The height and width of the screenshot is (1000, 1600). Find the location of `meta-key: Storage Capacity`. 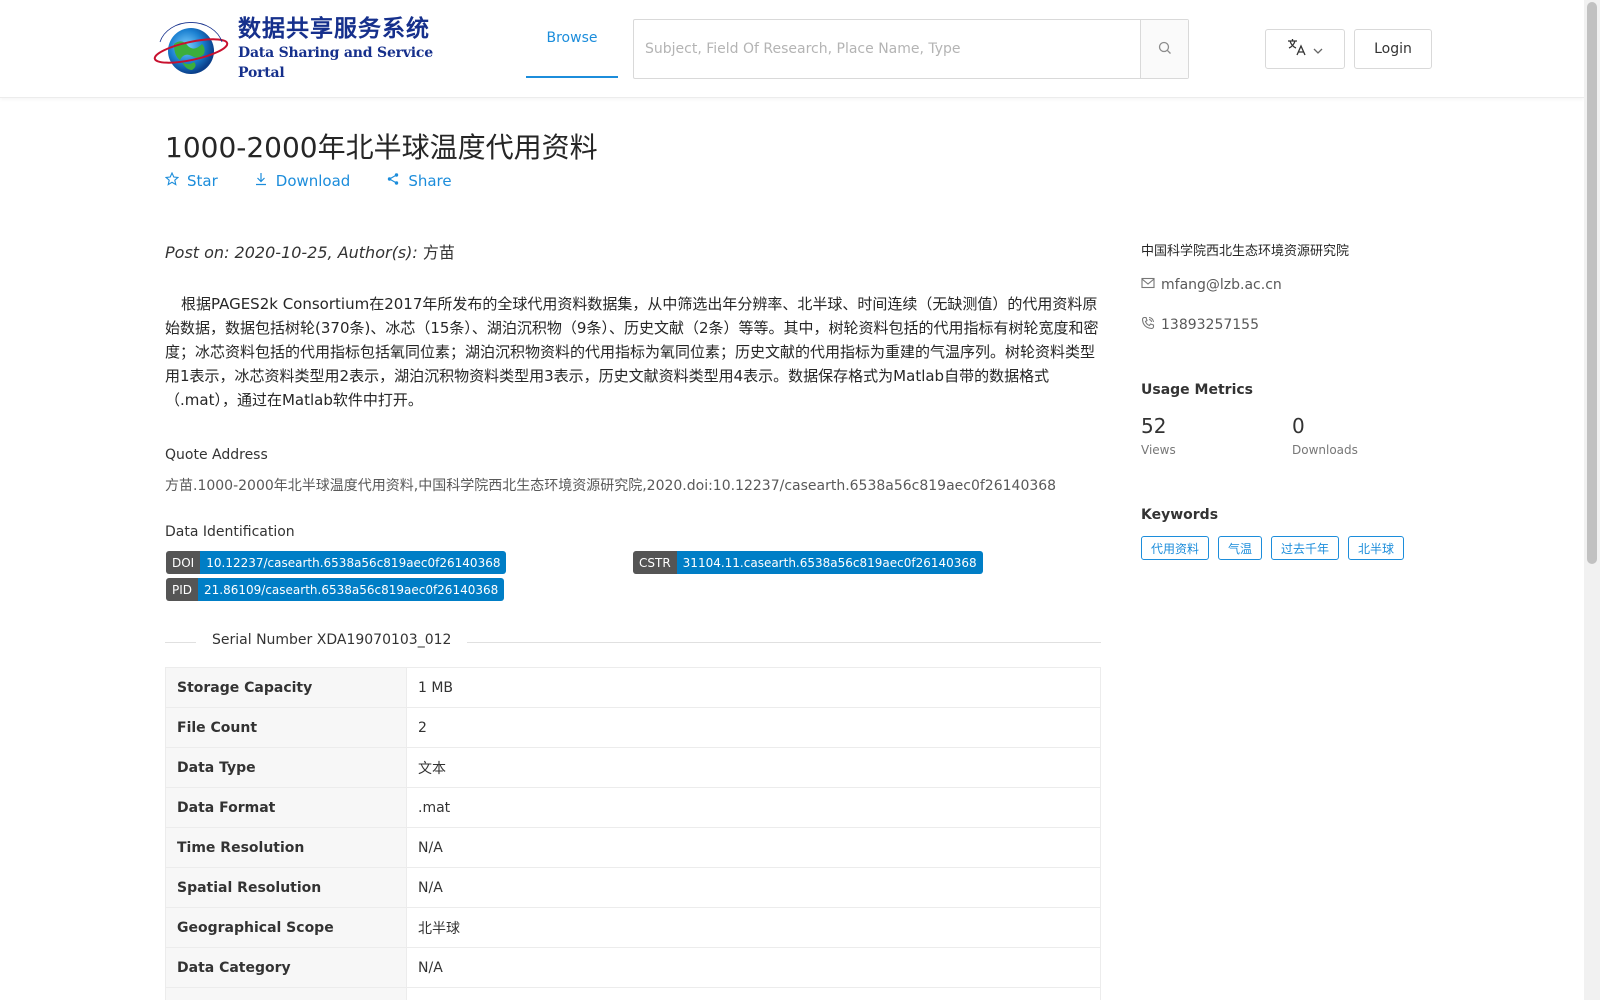

meta-key: Storage Capacity is located at coordinates (286, 687).